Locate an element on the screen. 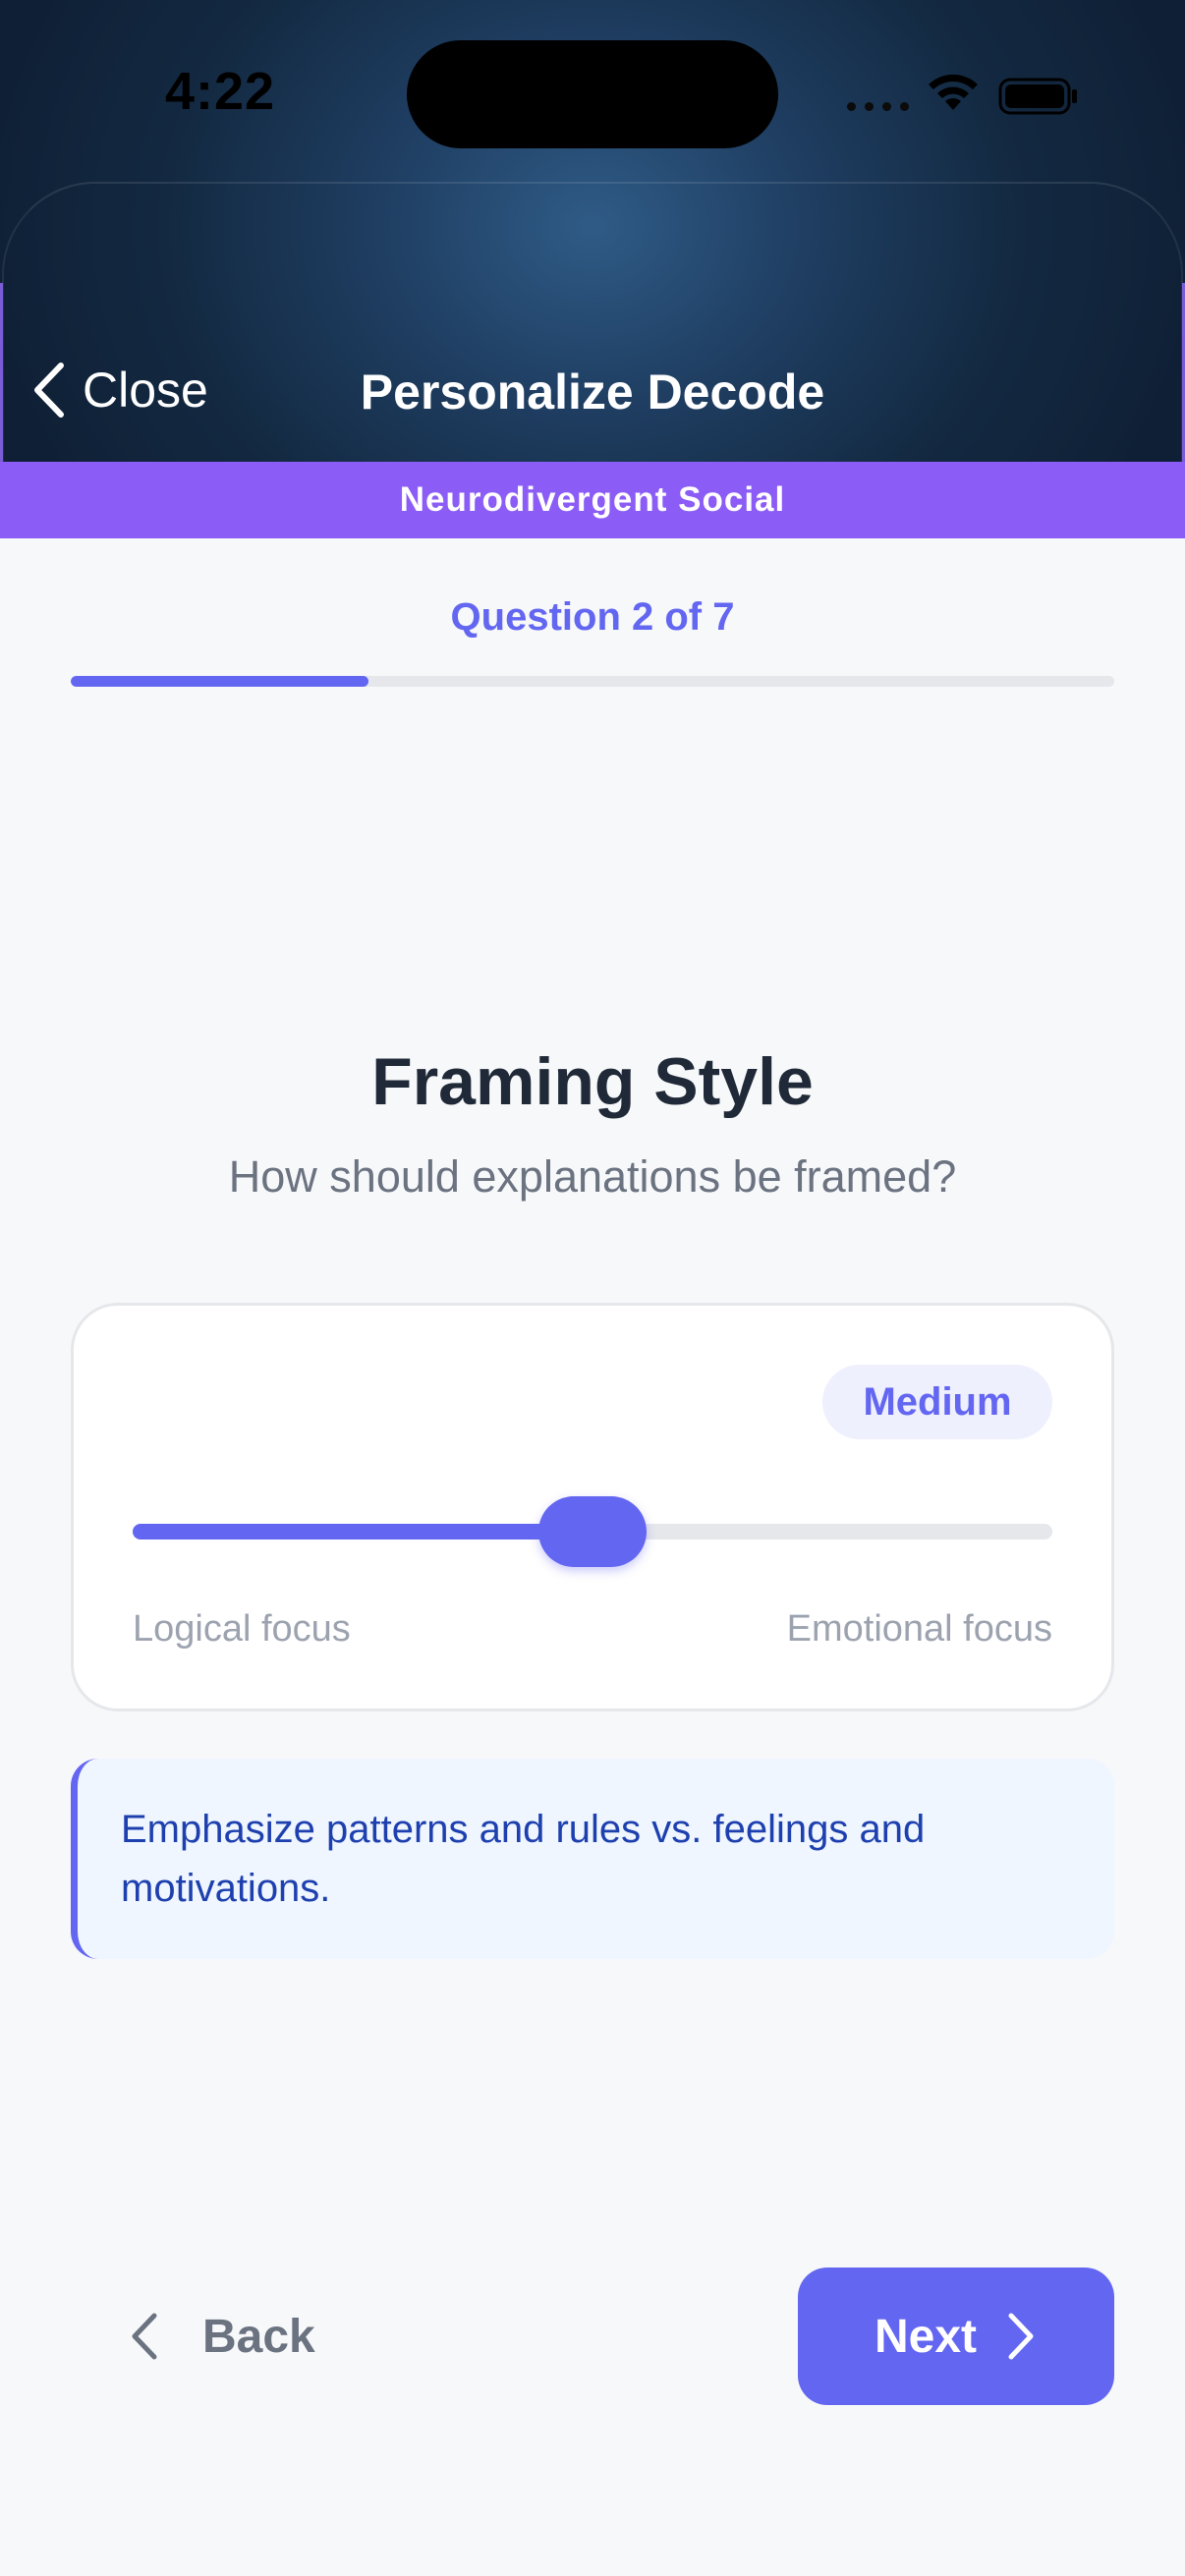 The height and width of the screenshot is (2576, 1185). question-title: Framing Style is located at coordinates (592, 1081).